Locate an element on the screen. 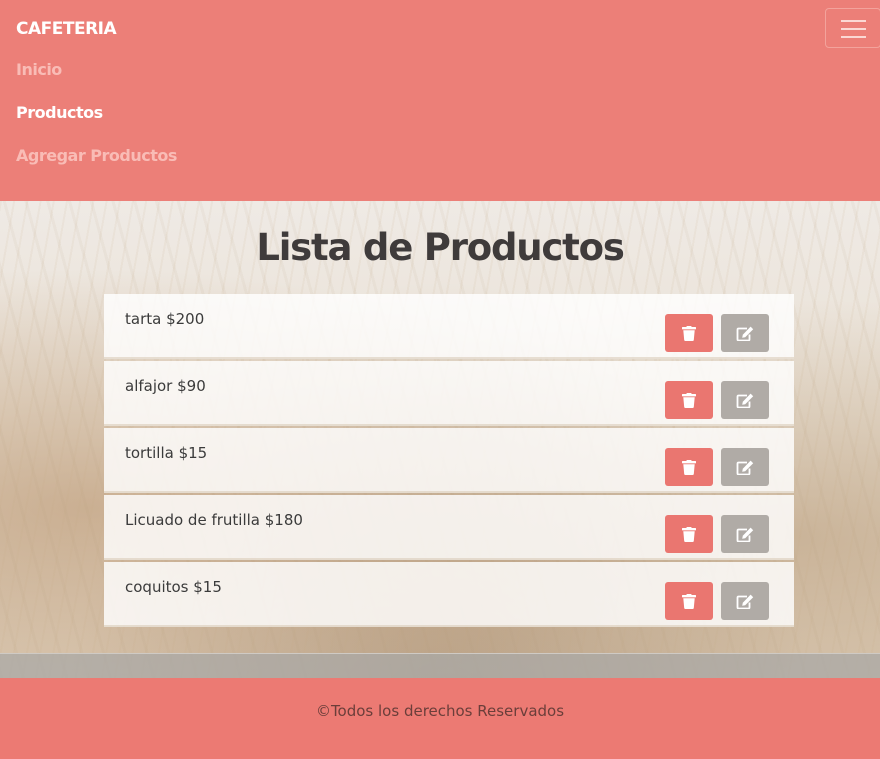 This screenshot has width=880, height=759. product-text: Licuado de frutilla $180 is located at coordinates (214, 520).